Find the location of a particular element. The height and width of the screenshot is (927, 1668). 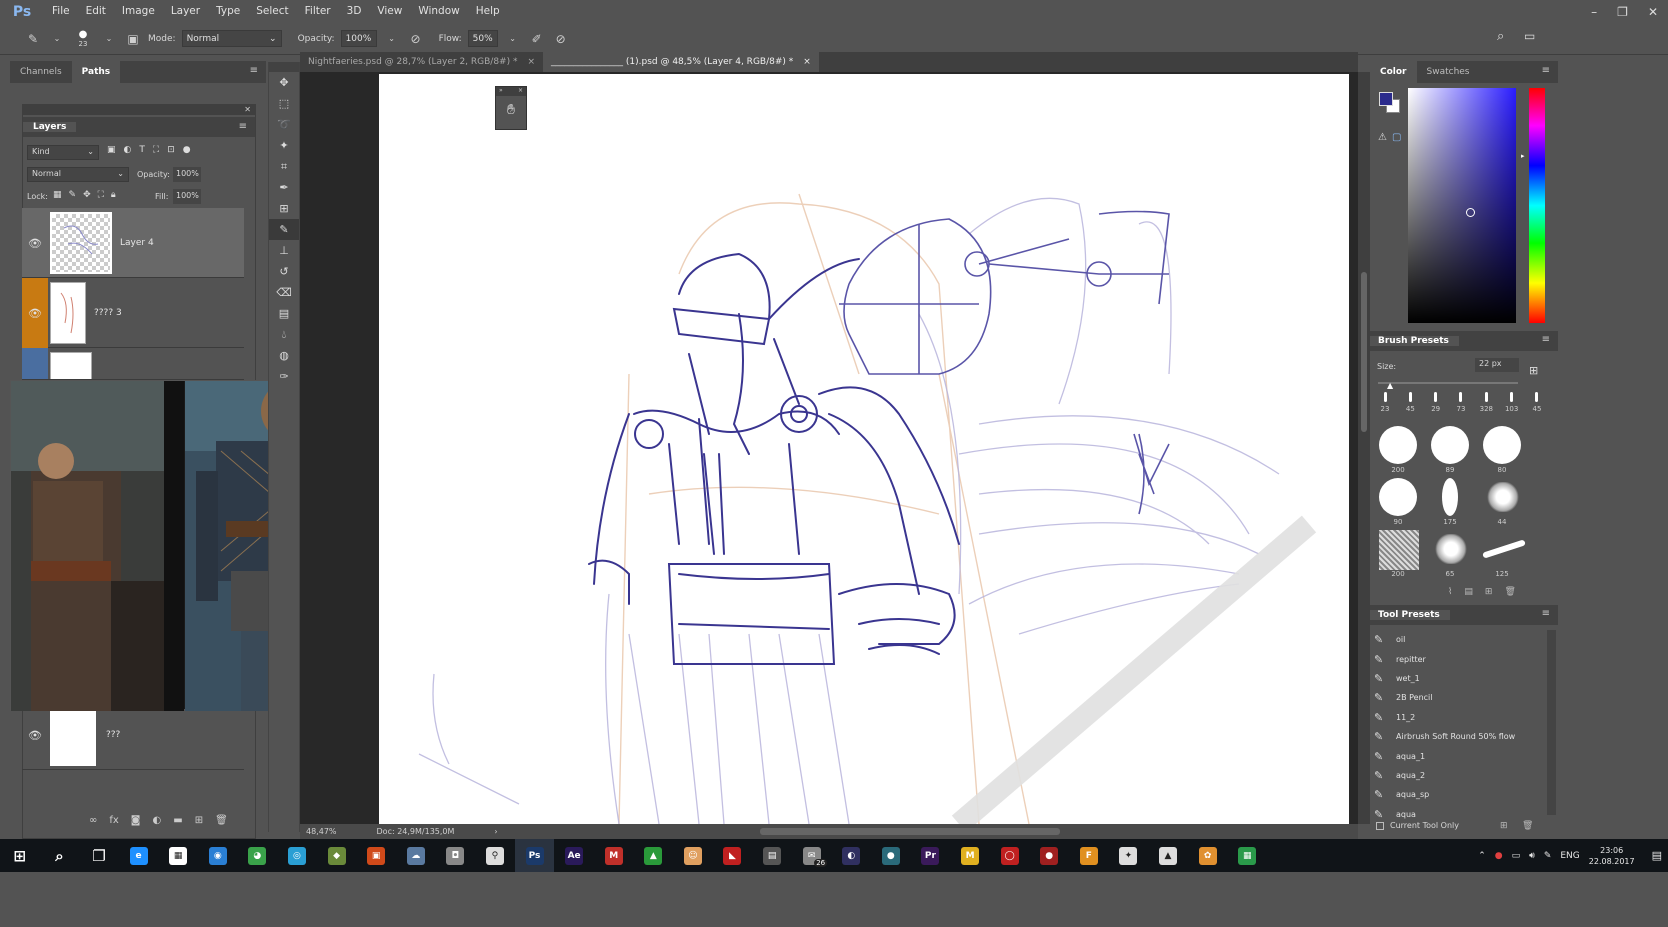

color-menu-icon: ≡ is located at coordinates (1546, 70).